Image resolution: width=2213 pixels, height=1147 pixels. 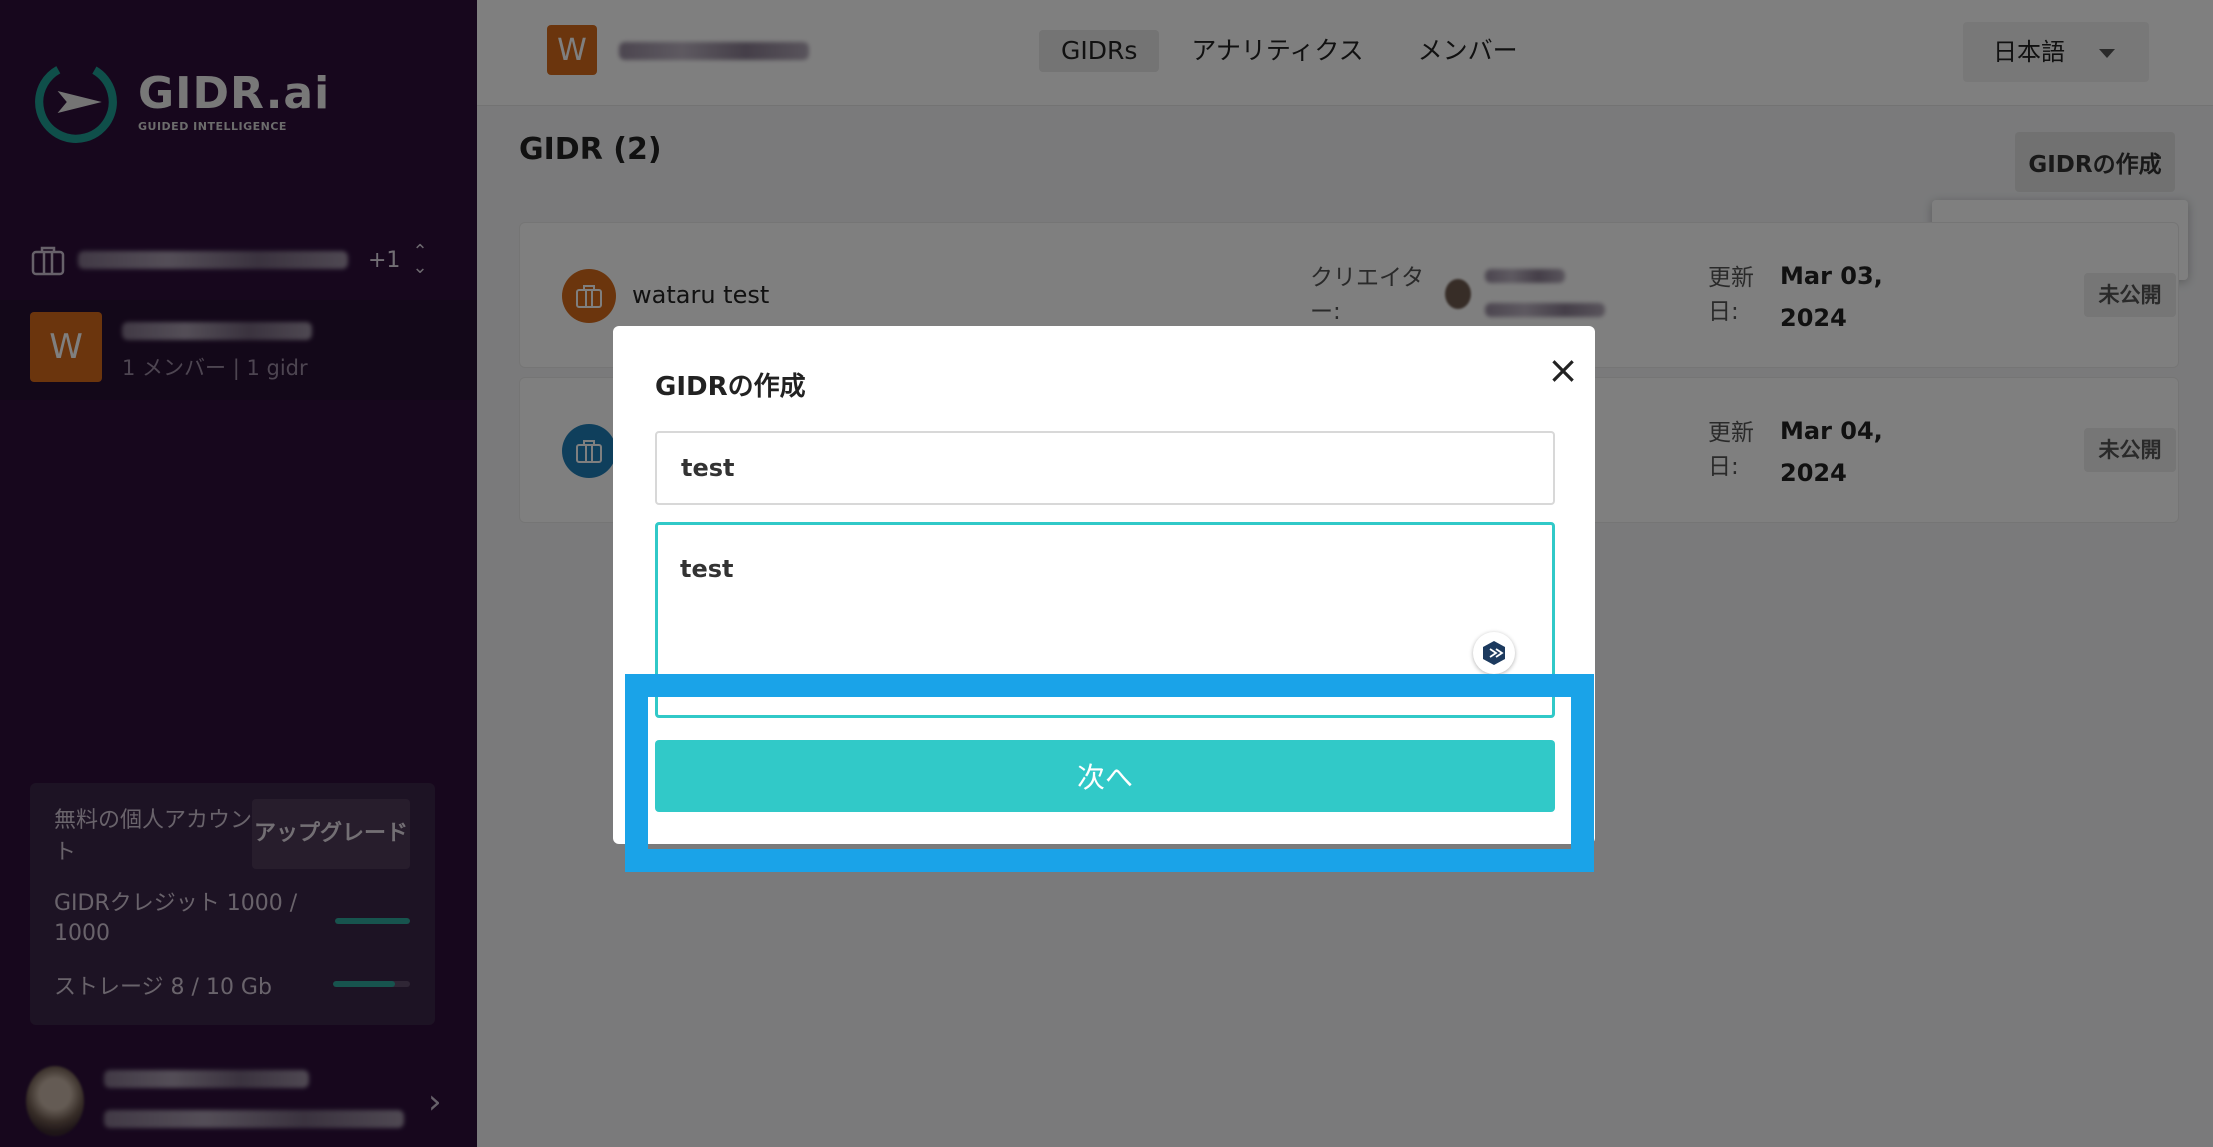 What do you see at coordinates (1494, 653) in the screenshot?
I see `ai-assist-icon` at bounding box center [1494, 653].